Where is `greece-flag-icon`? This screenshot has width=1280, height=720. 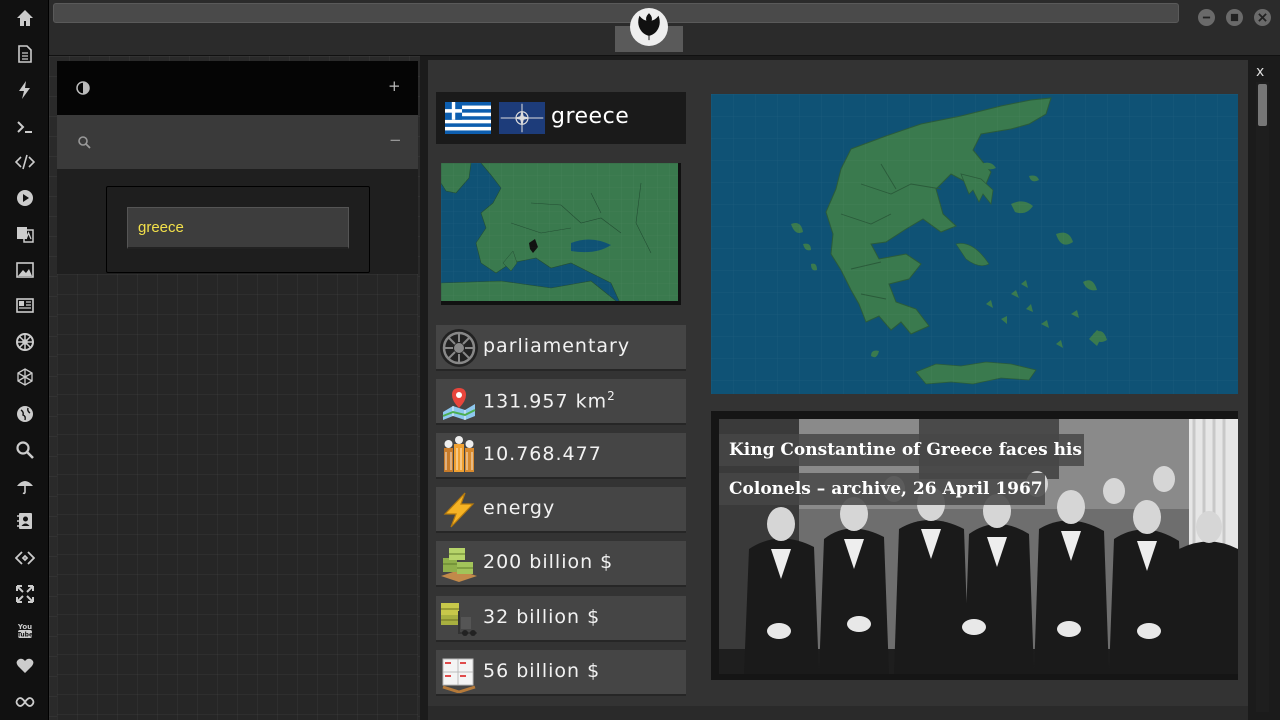
greece-flag-icon is located at coordinates (468, 118).